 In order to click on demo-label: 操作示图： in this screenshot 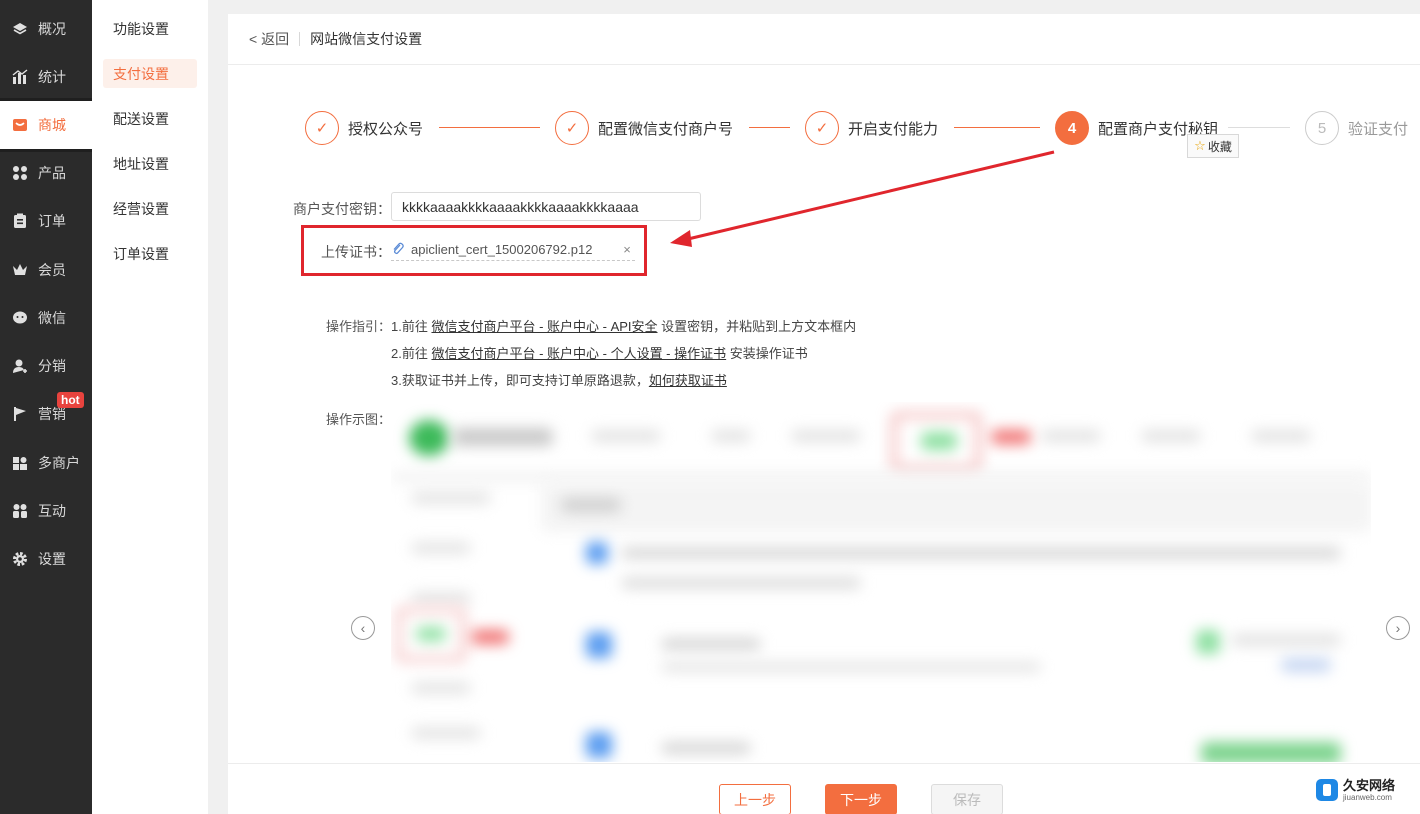, I will do `click(358, 419)`.